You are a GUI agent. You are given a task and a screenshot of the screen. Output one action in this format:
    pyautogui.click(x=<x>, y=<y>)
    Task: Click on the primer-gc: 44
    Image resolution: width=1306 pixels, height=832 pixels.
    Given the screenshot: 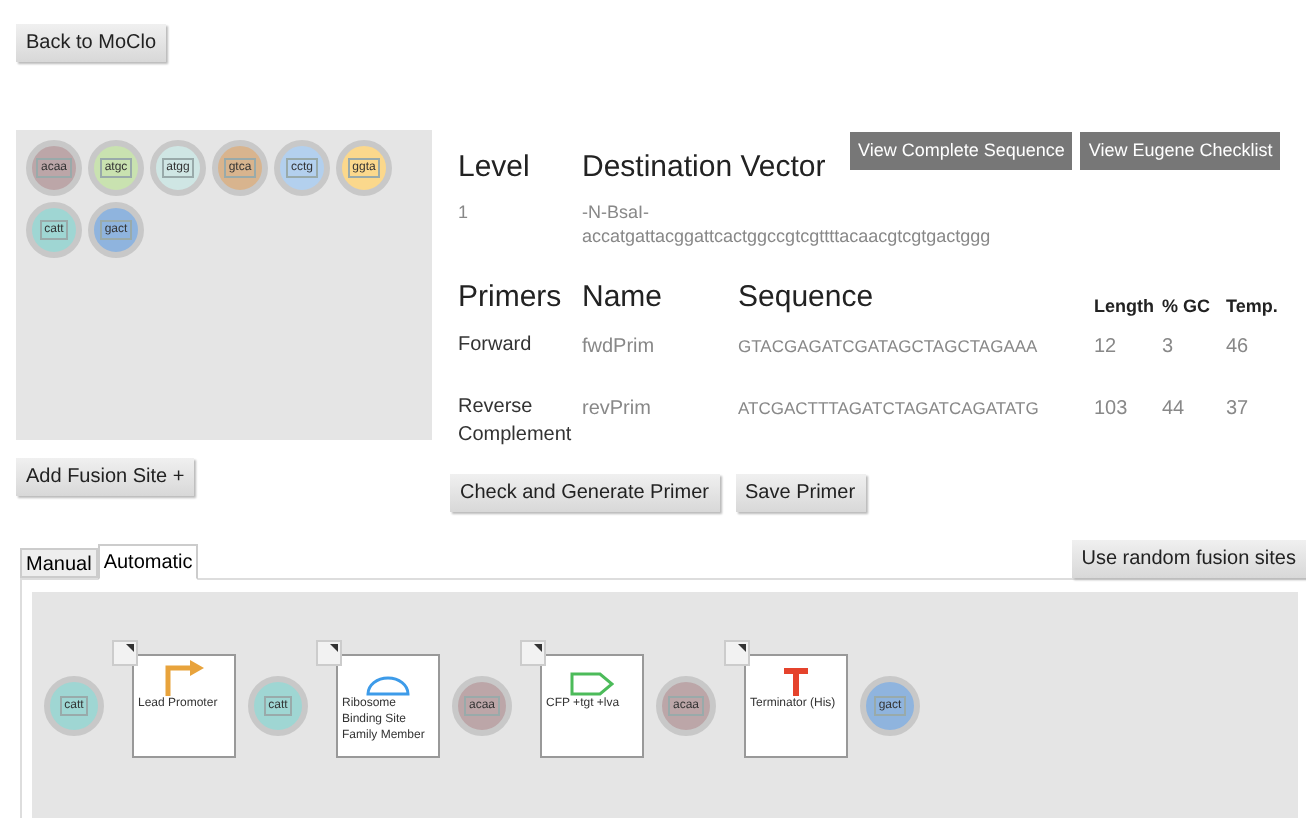 What is the action you would take?
    pyautogui.click(x=1174, y=410)
    